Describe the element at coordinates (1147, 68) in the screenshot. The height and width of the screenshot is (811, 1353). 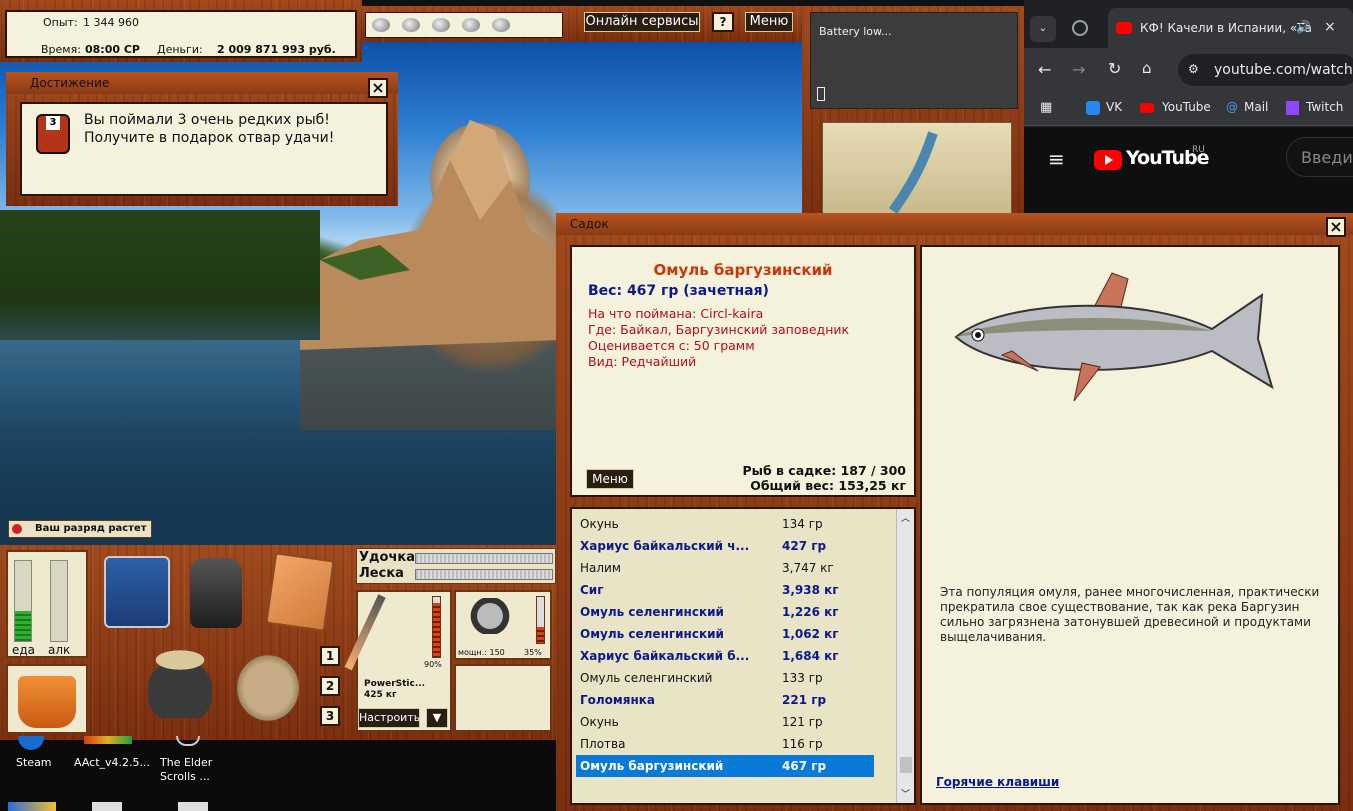
I see `home-icon: ⌂` at that location.